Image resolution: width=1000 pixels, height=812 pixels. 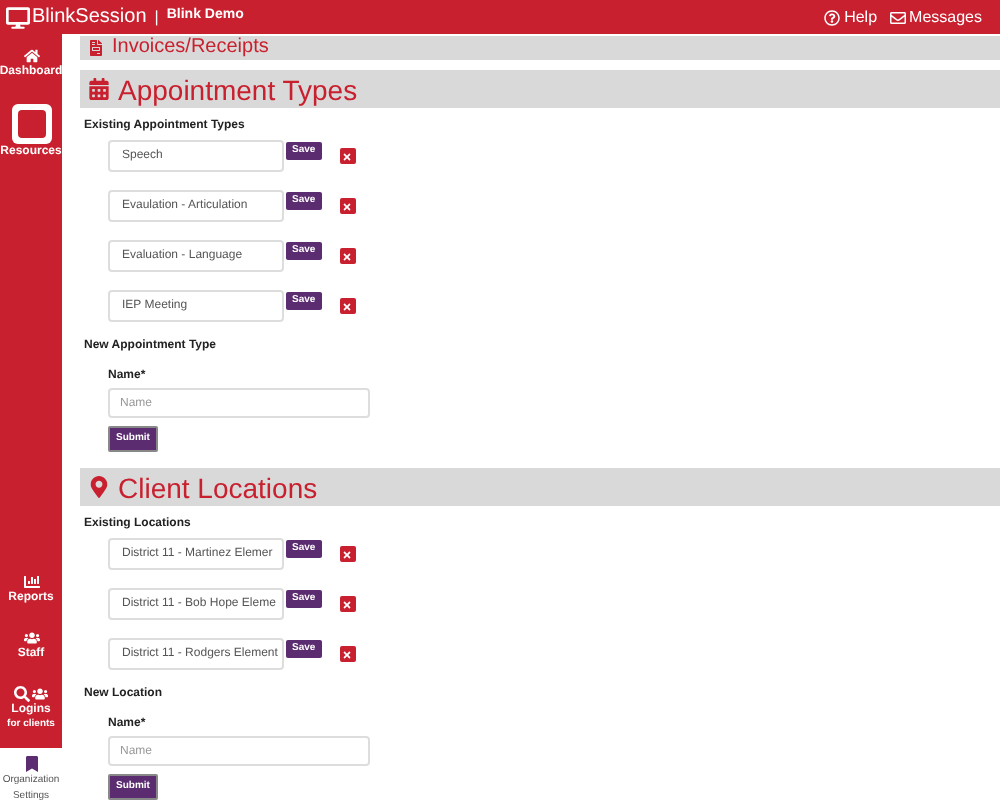 I want to click on bar-chart-icon, so click(x=31, y=582).